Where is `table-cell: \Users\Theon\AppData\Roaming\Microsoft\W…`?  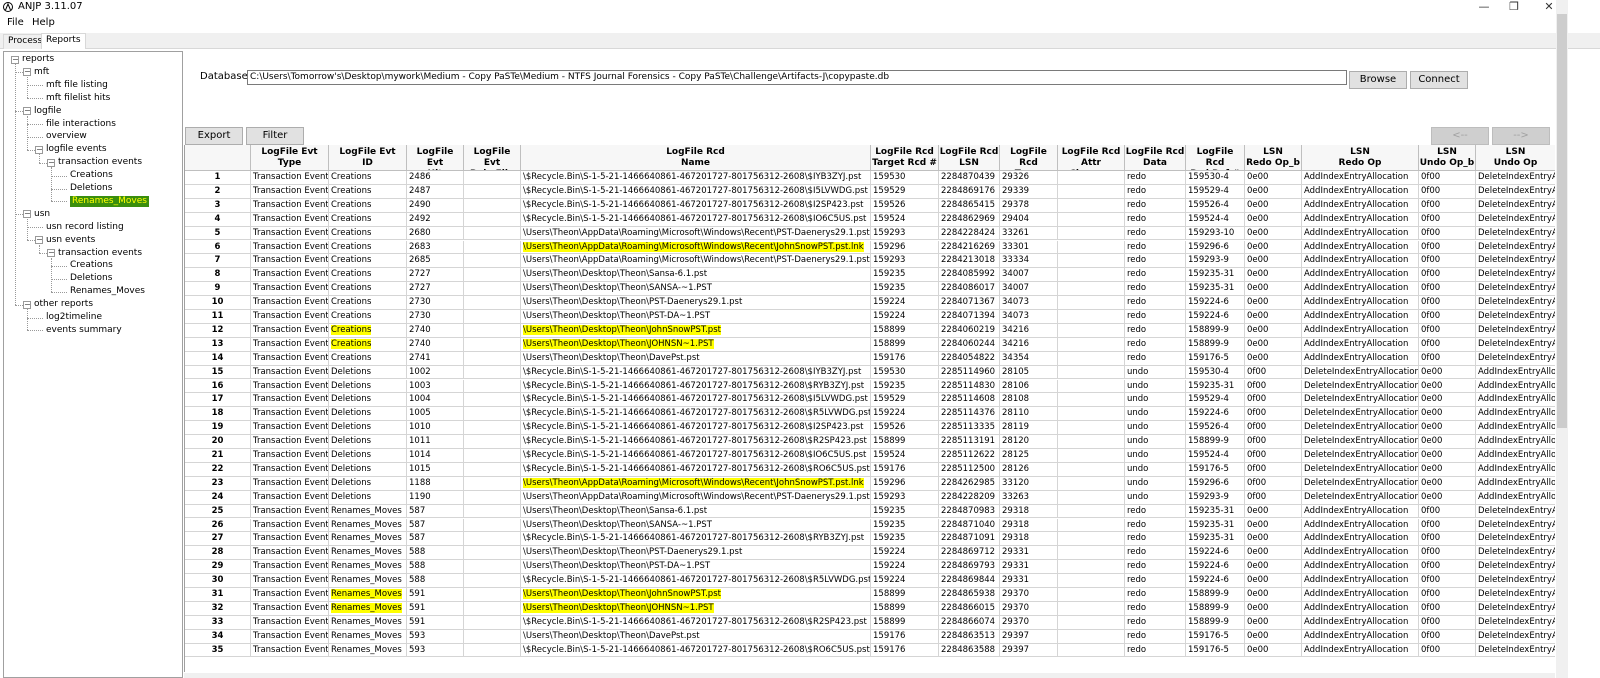 table-cell: \Users\Theon\AppData\Roaming\Microsoft\W… is located at coordinates (696, 497).